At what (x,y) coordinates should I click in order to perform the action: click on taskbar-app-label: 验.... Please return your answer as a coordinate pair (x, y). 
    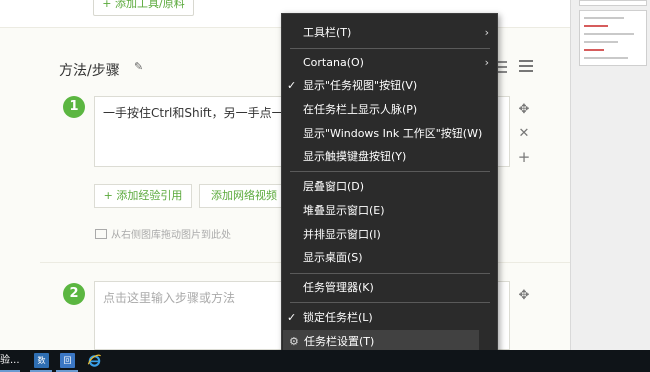
    Looking at the image, I should click on (10, 361).